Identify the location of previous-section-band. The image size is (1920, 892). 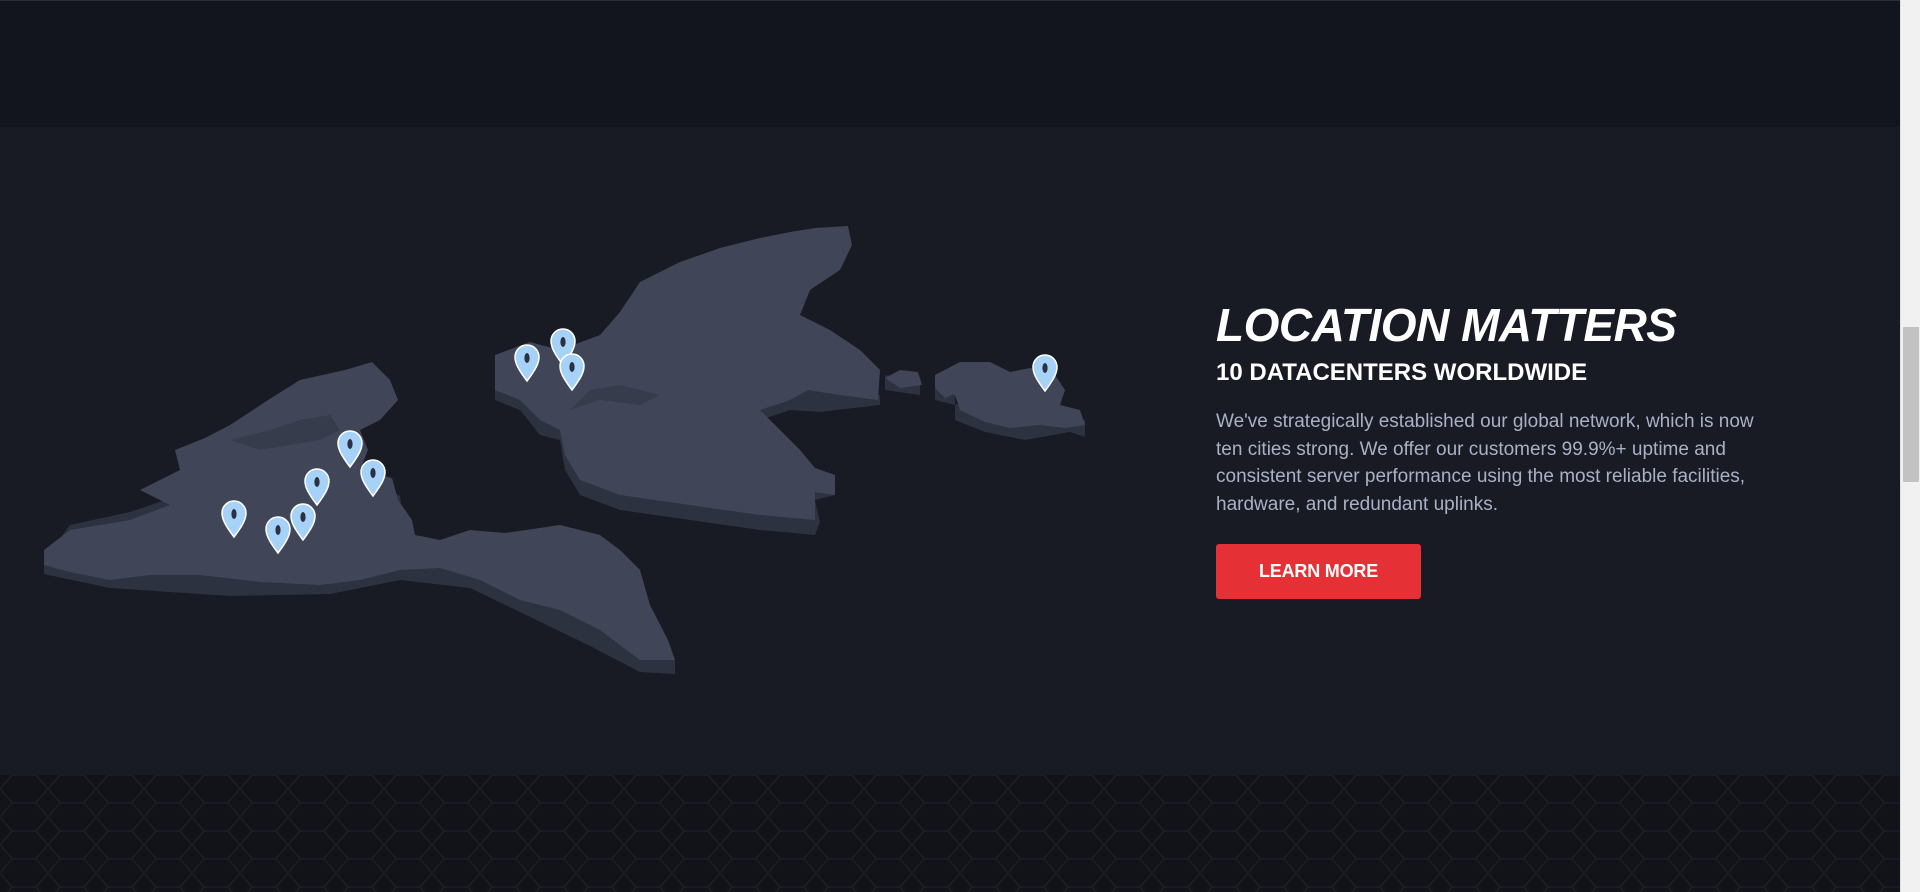
(950, 63).